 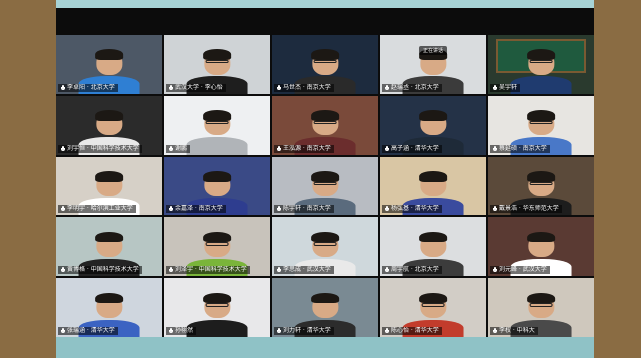 What do you see at coordinates (541, 64) in the screenshot?
I see `participant-tile: 吴宇轩` at bounding box center [541, 64].